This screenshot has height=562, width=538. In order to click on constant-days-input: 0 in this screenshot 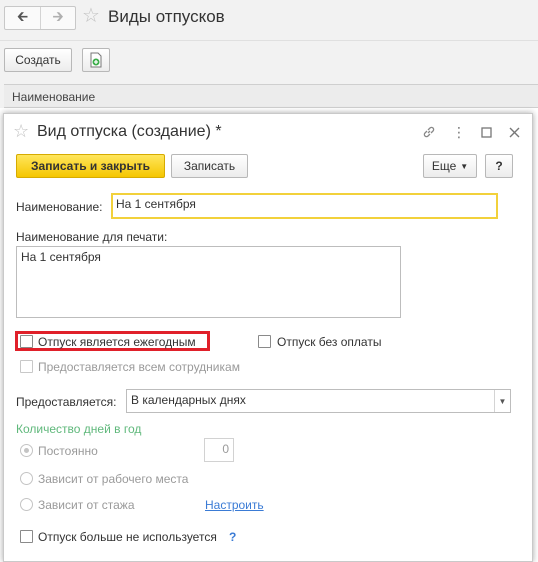, I will do `click(219, 450)`.